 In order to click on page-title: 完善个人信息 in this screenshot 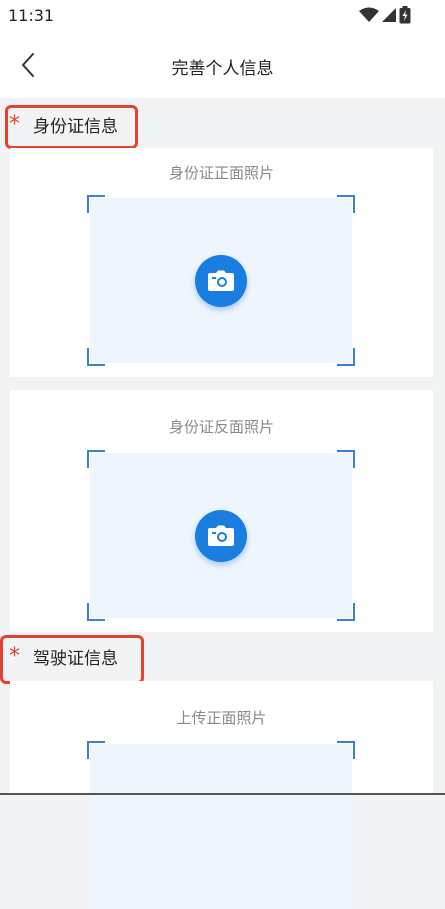, I will do `click(222, 69)`.